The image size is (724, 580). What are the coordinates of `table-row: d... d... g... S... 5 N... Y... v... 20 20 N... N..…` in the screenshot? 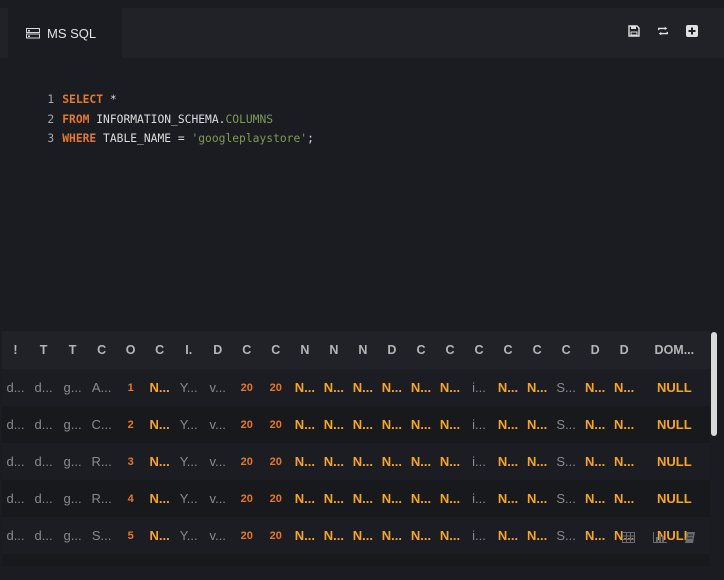 It's located at (356, 535).